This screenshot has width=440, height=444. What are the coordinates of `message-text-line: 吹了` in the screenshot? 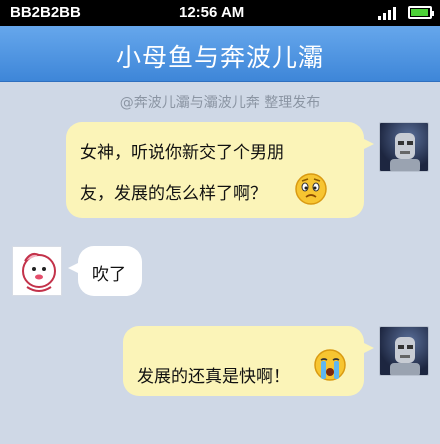 It's located at (109, 275).